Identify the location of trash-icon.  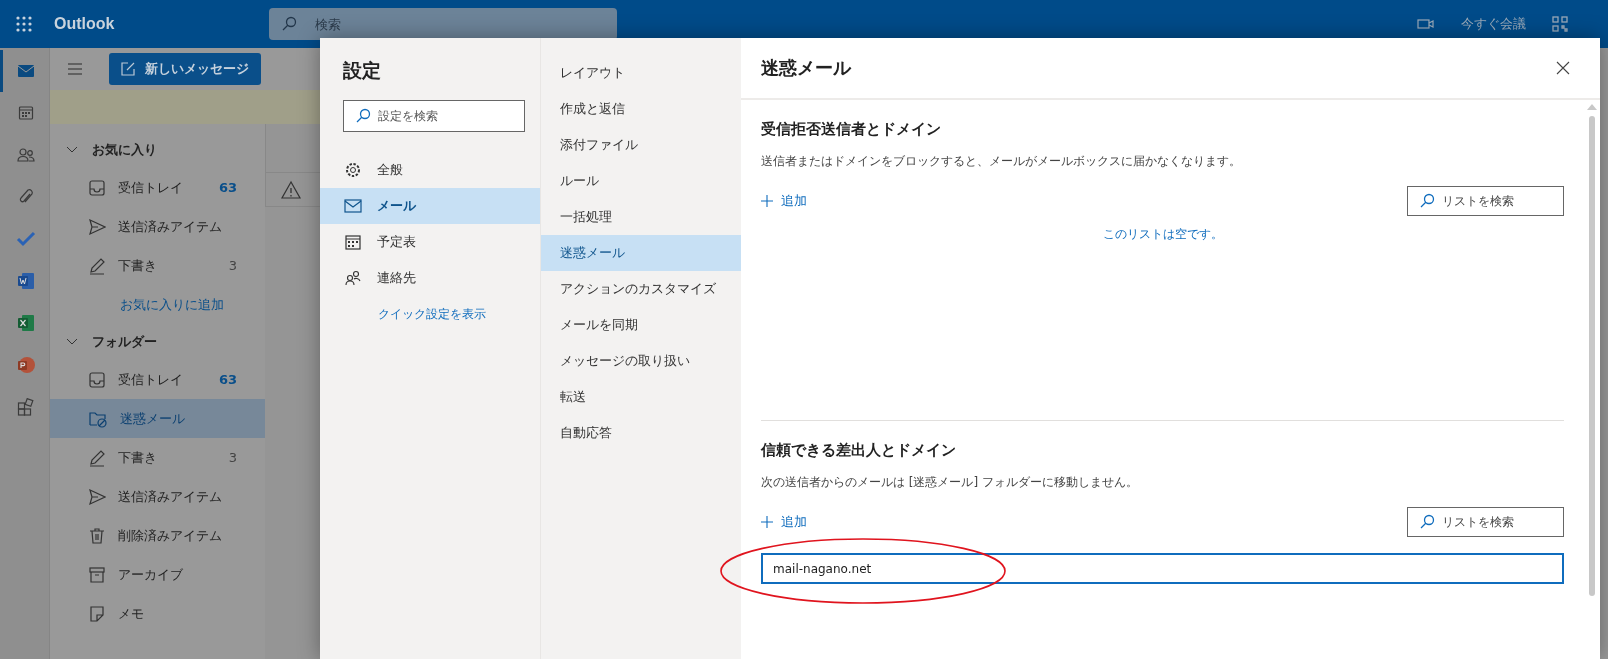
(97, 535).